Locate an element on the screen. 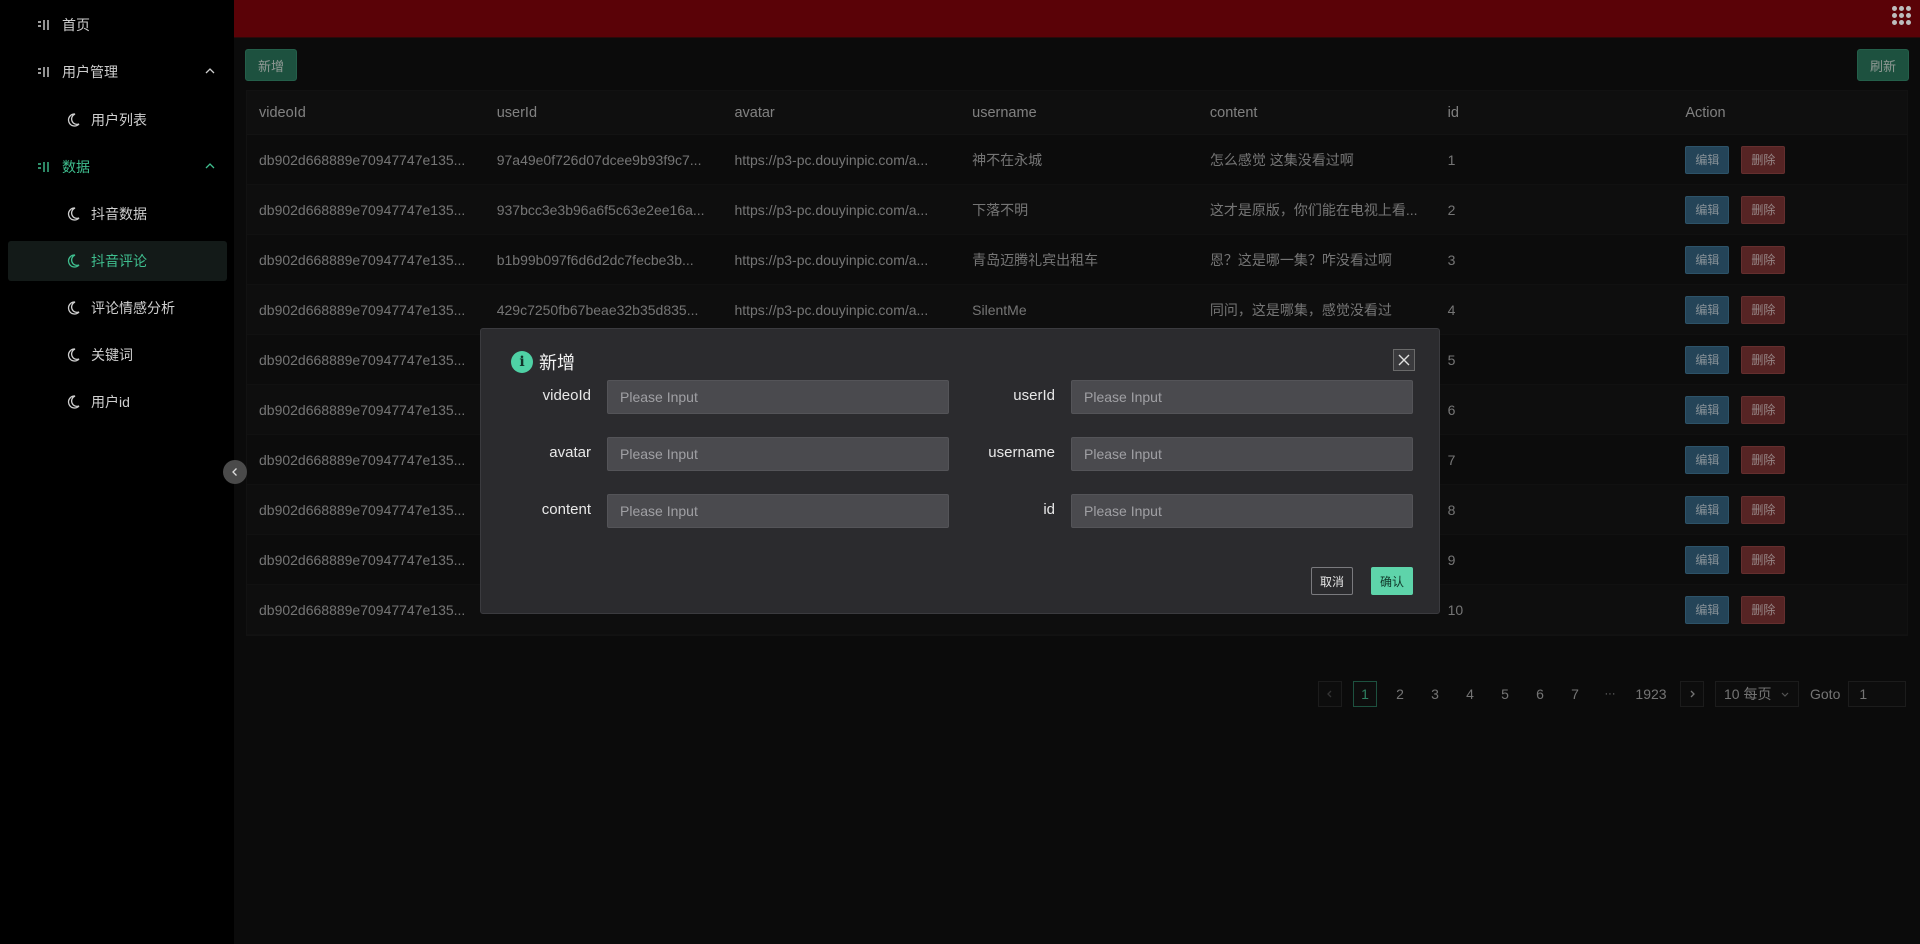 The width and height of the screenshot is (1920, 944). chevron-left-icon is located at coordinates (234, 472).